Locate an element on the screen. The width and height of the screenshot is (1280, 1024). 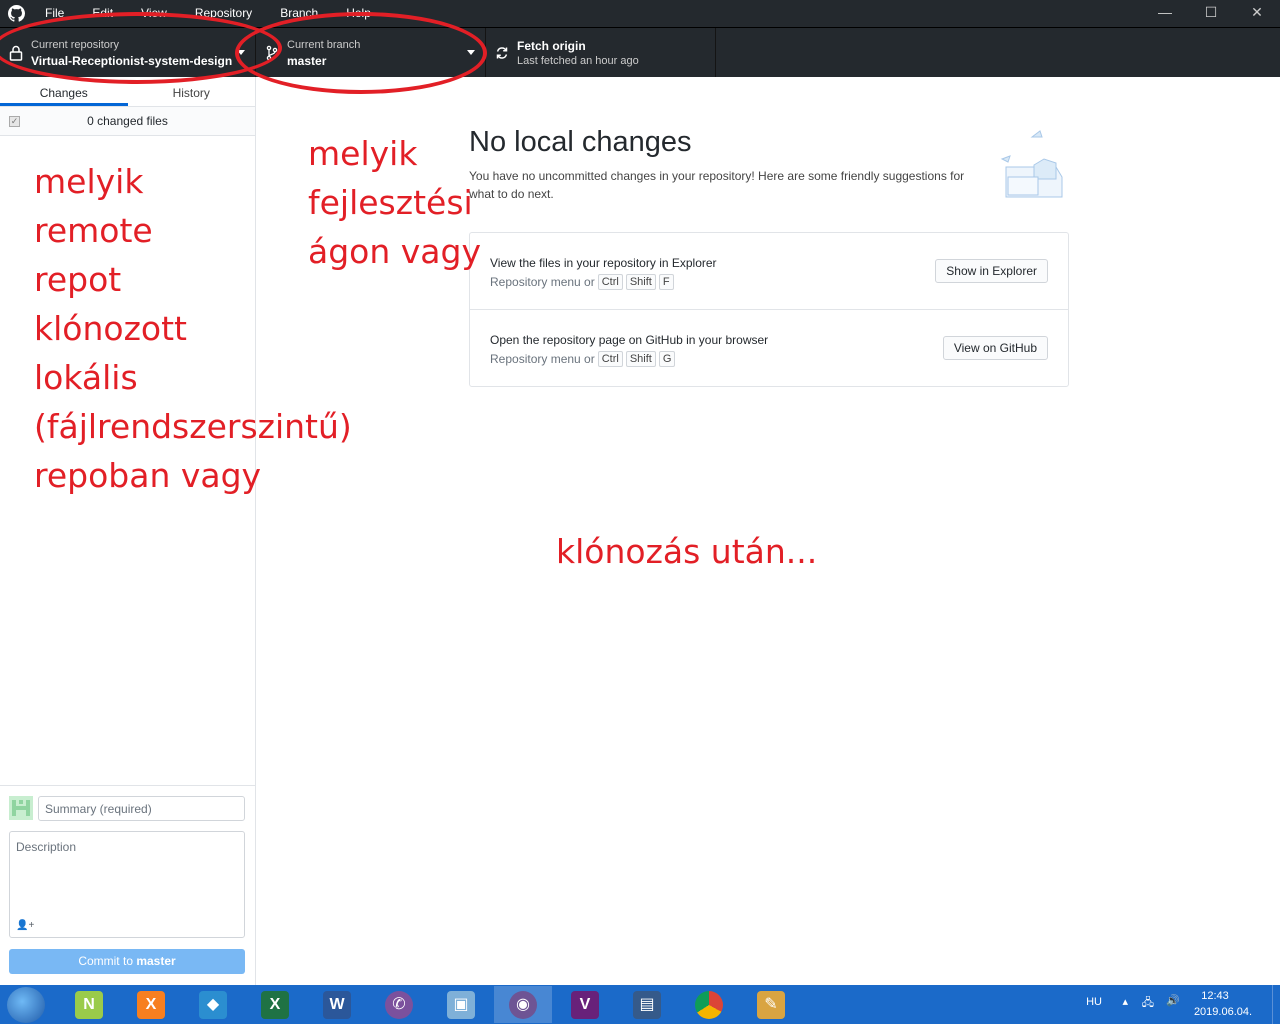
language-indicator: HU is located at coordinates (1094, 1002).